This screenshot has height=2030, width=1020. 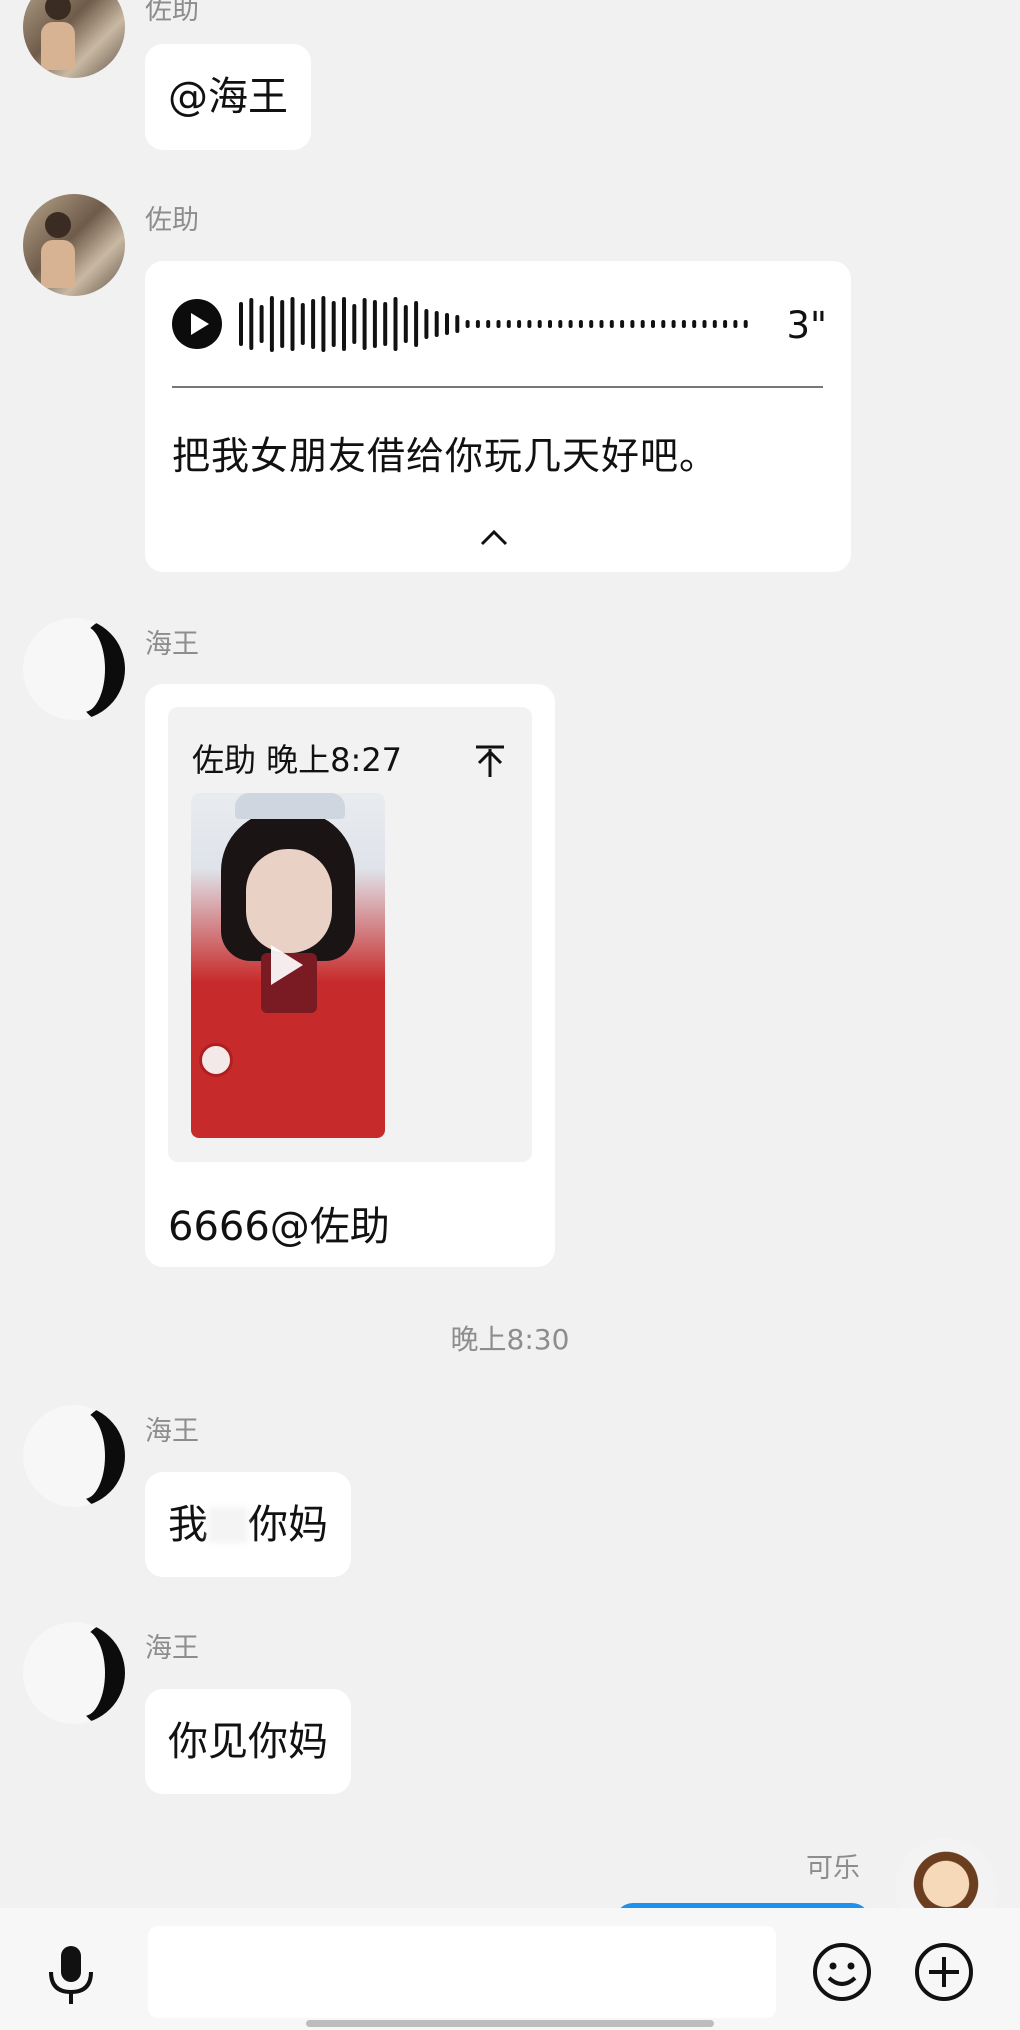 What do you see at coordinates (842, 1972) in the screenshot?
I see `smiley-icon` at bounding box center [842, 1972].